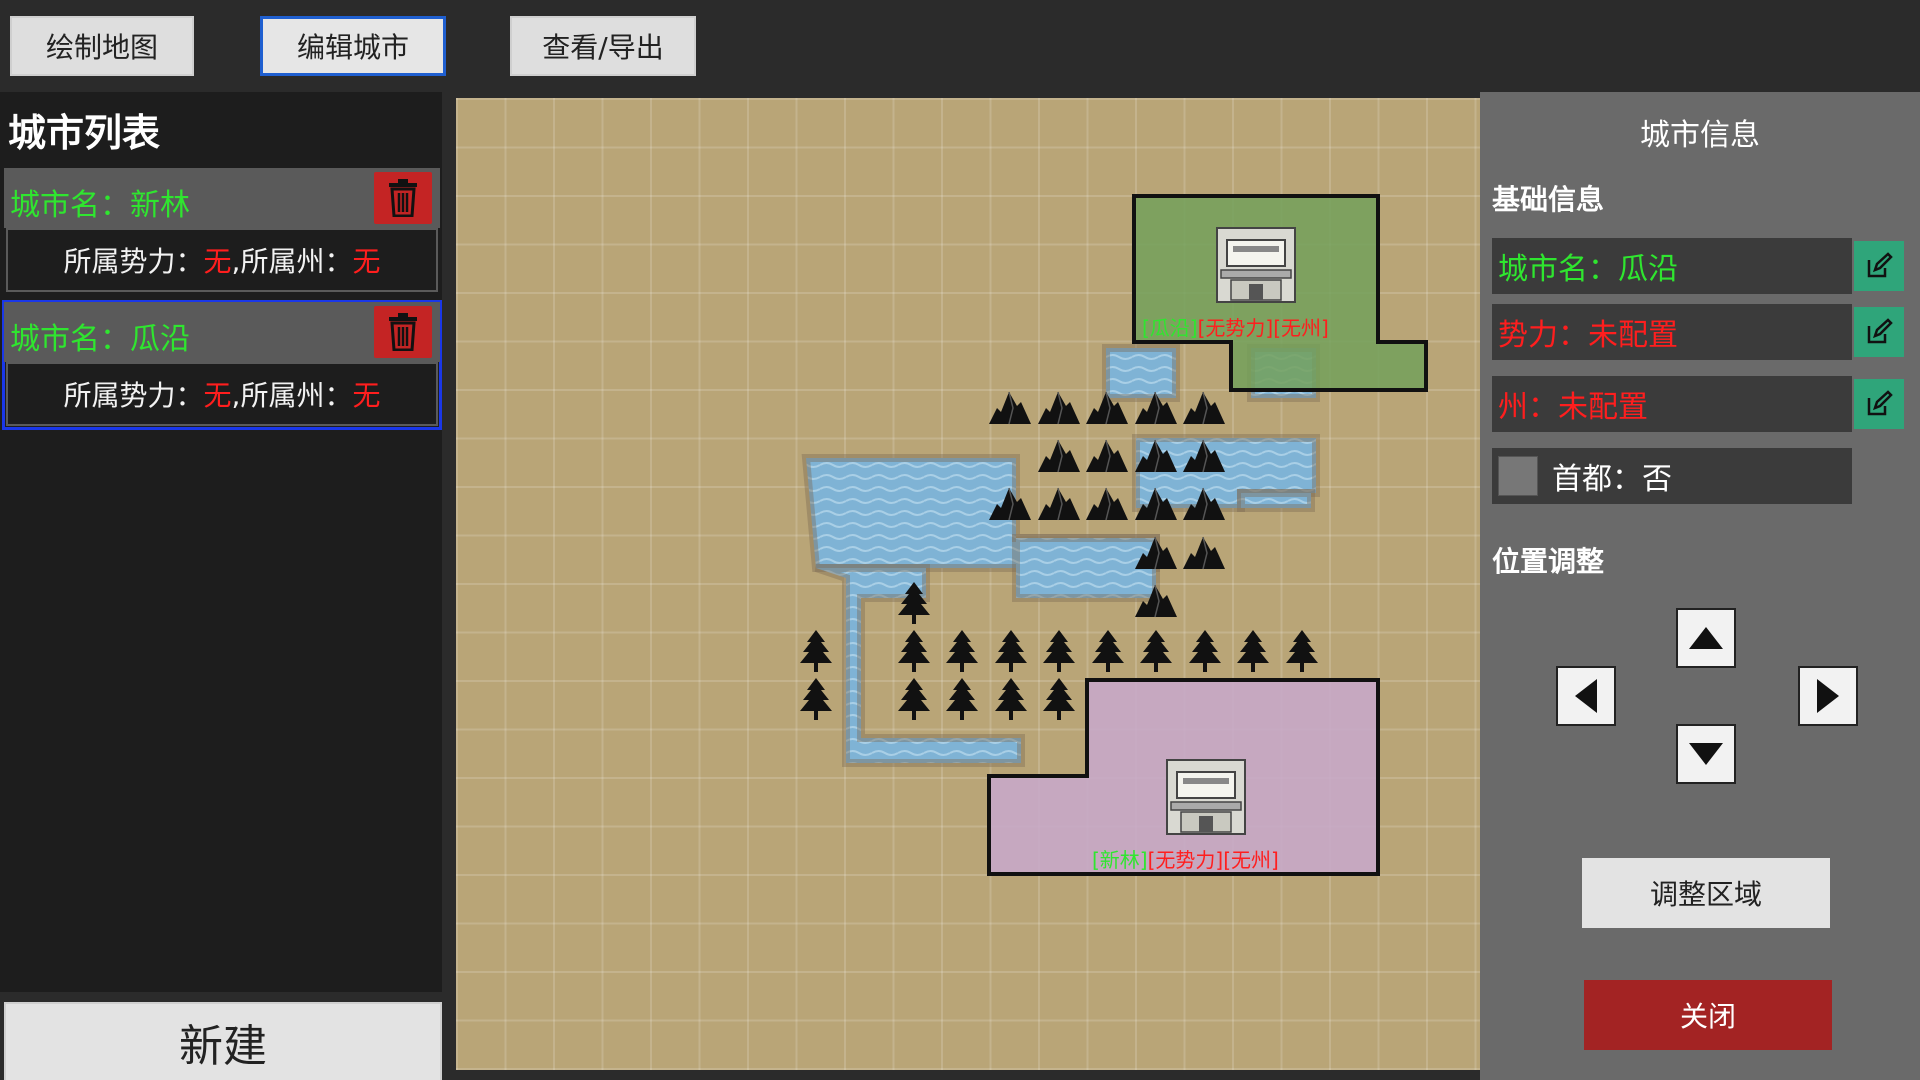 This screenshot has width=1920, height=1080. I want to click on new-city-button: 新建, so click(223, 1041).